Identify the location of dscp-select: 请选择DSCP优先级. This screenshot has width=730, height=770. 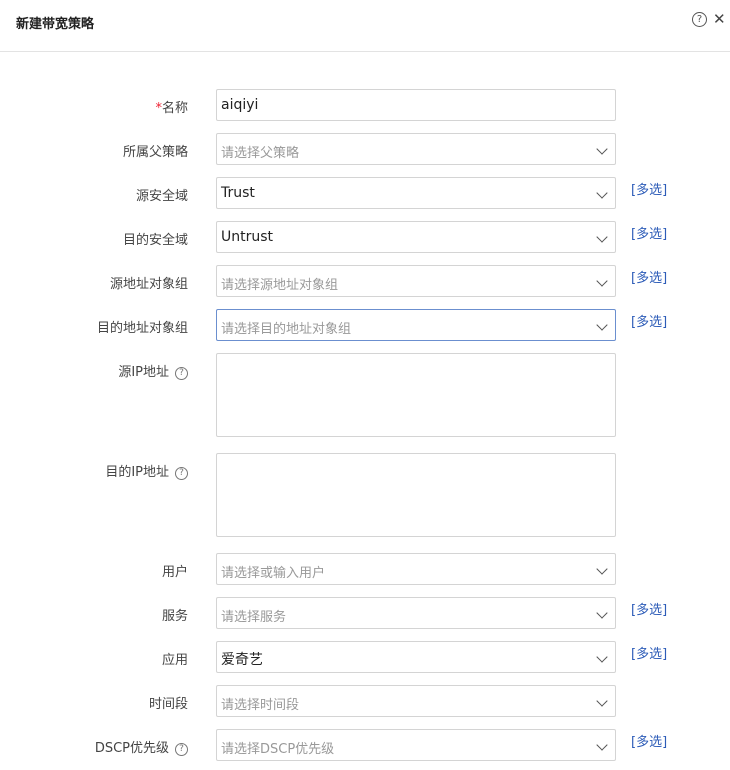
(416, 745).